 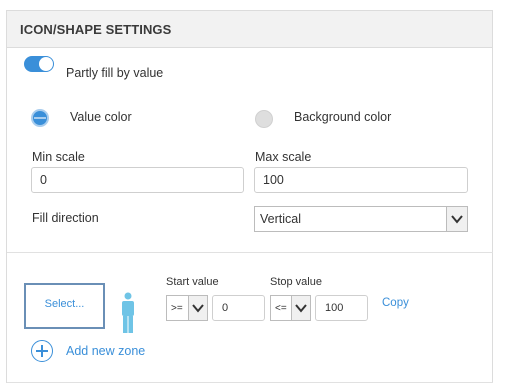 I want to click on start-value-label: Start value, so click(x=192, y=282).